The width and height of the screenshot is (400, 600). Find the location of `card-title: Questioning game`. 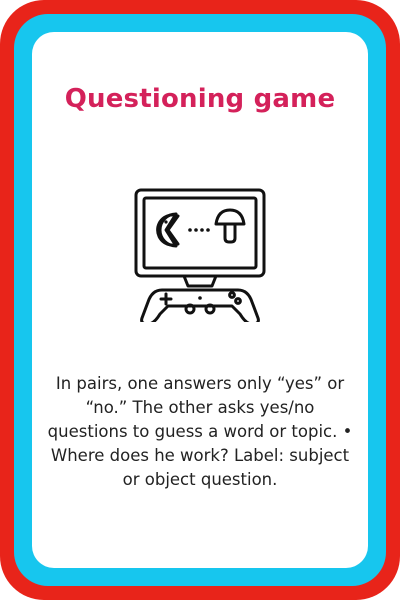

card-title: Questioning game is located at coordinates (200, 99).